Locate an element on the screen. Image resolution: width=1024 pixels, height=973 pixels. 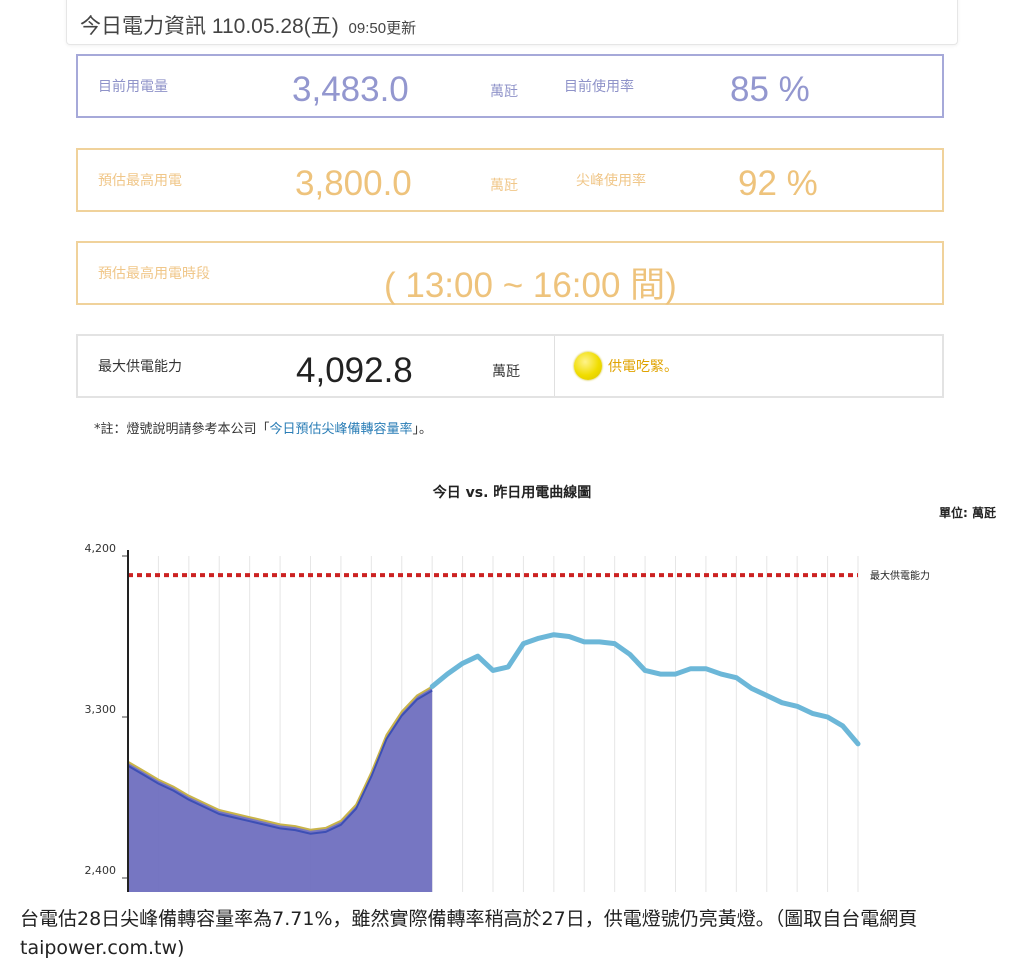
note: *註：燈號說明請參考本公司「今日預估尖峰備轉容量率」。 is located at coordinates (263, 427).